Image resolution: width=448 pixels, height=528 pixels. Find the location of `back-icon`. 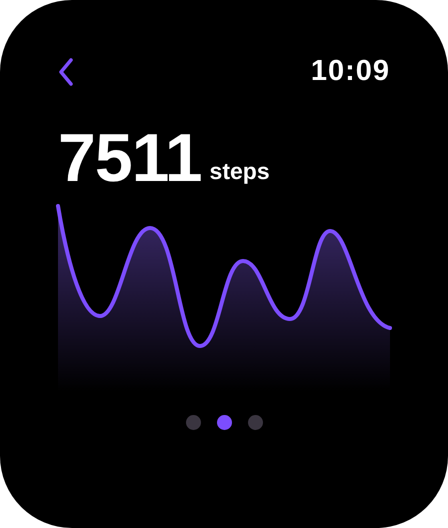

back-icon is located at coordinates (66, 72).